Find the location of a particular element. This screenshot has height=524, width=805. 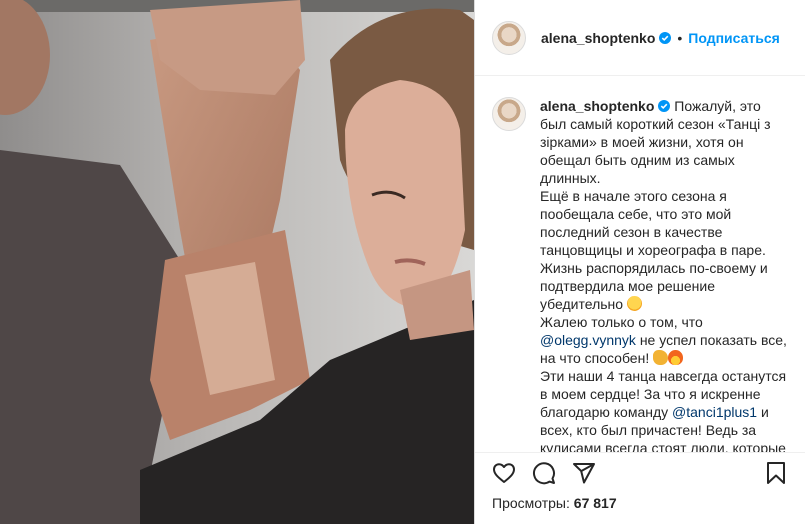

mention-olegg: @olegg.vynnyk is located at coordinates (588, 340).